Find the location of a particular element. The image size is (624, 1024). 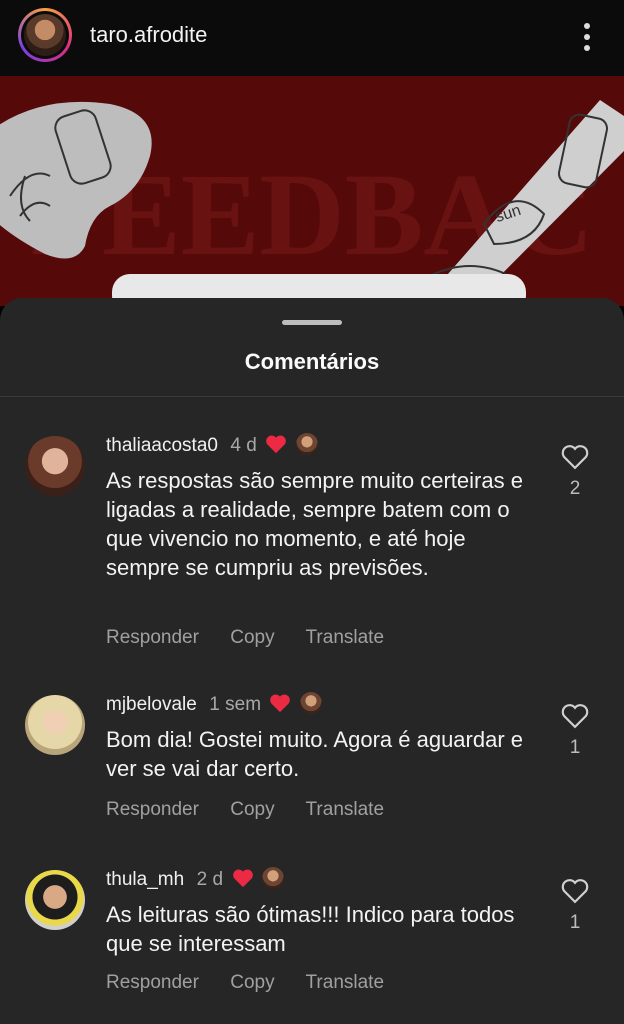

divider is located at coordinates (312, 396).